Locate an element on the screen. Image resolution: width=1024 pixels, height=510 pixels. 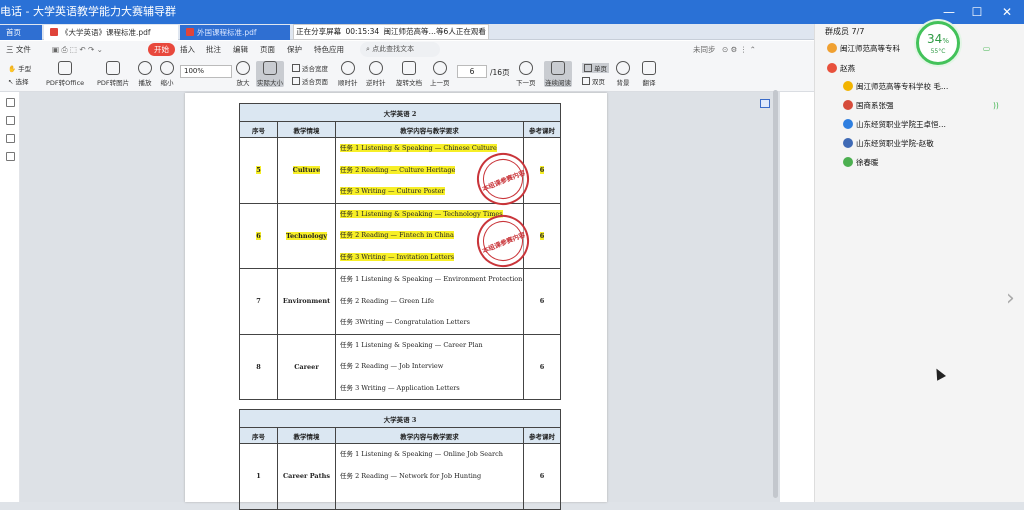
table-caption: 大学英语 2 is located at coordinates (400, 112).